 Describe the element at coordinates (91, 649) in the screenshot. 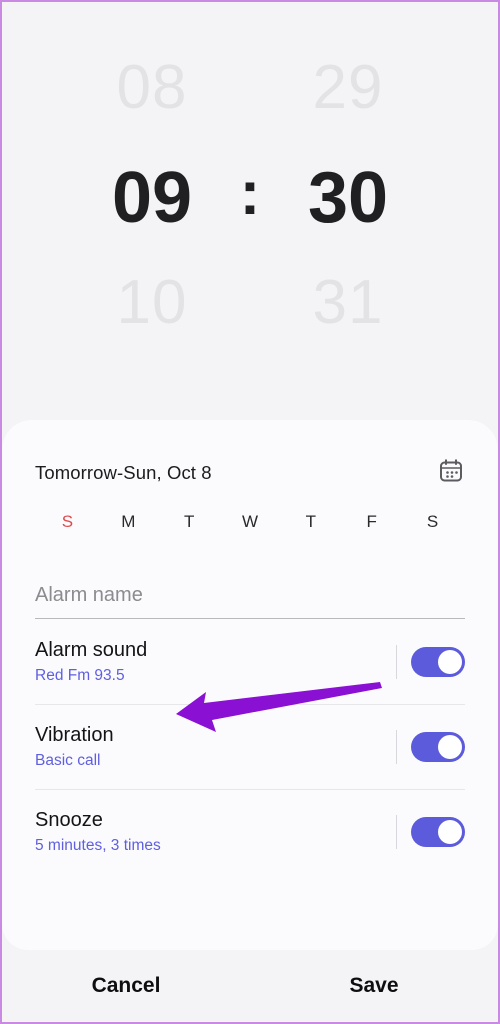

I see `alarm-sound-title: Alarm sound` at that location.